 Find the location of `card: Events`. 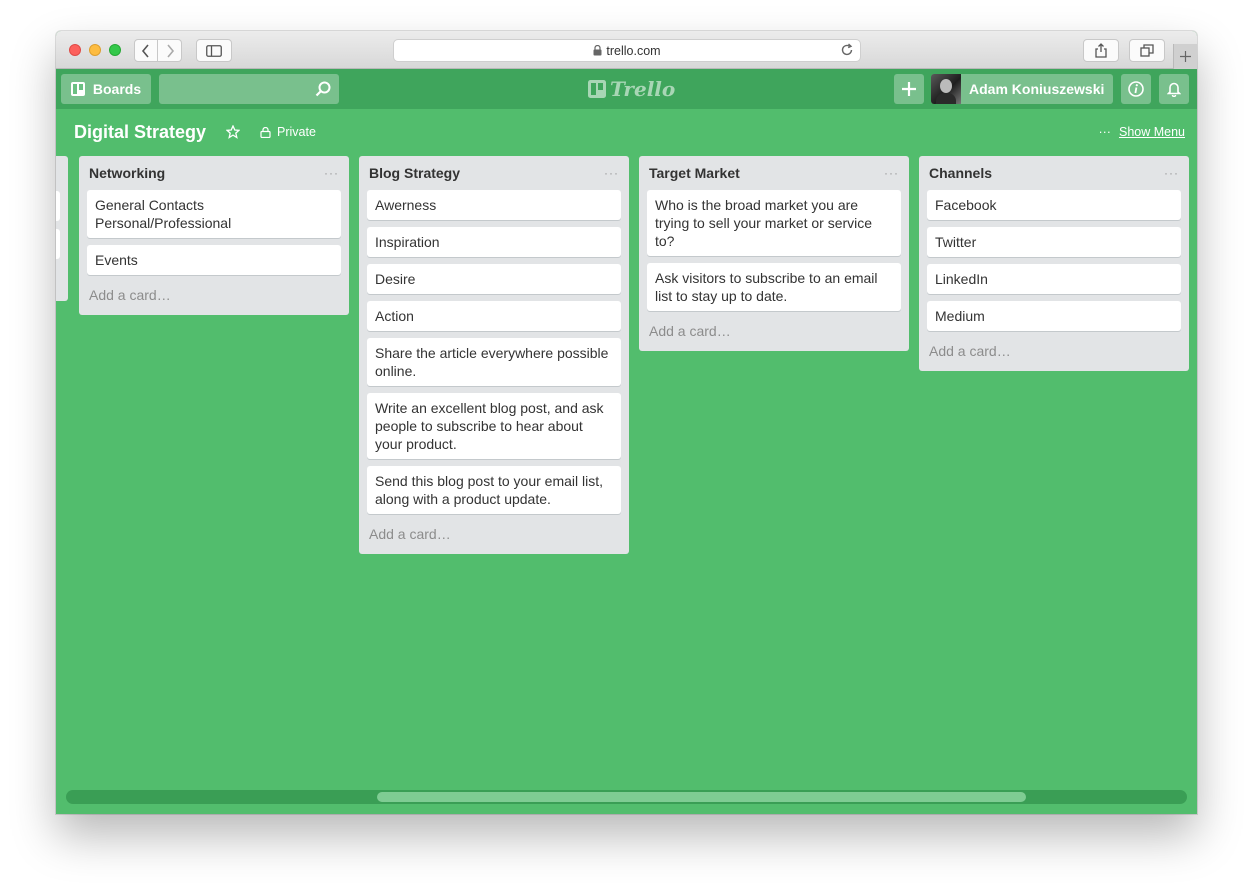

card: Events is located at coordinates (214, 260).